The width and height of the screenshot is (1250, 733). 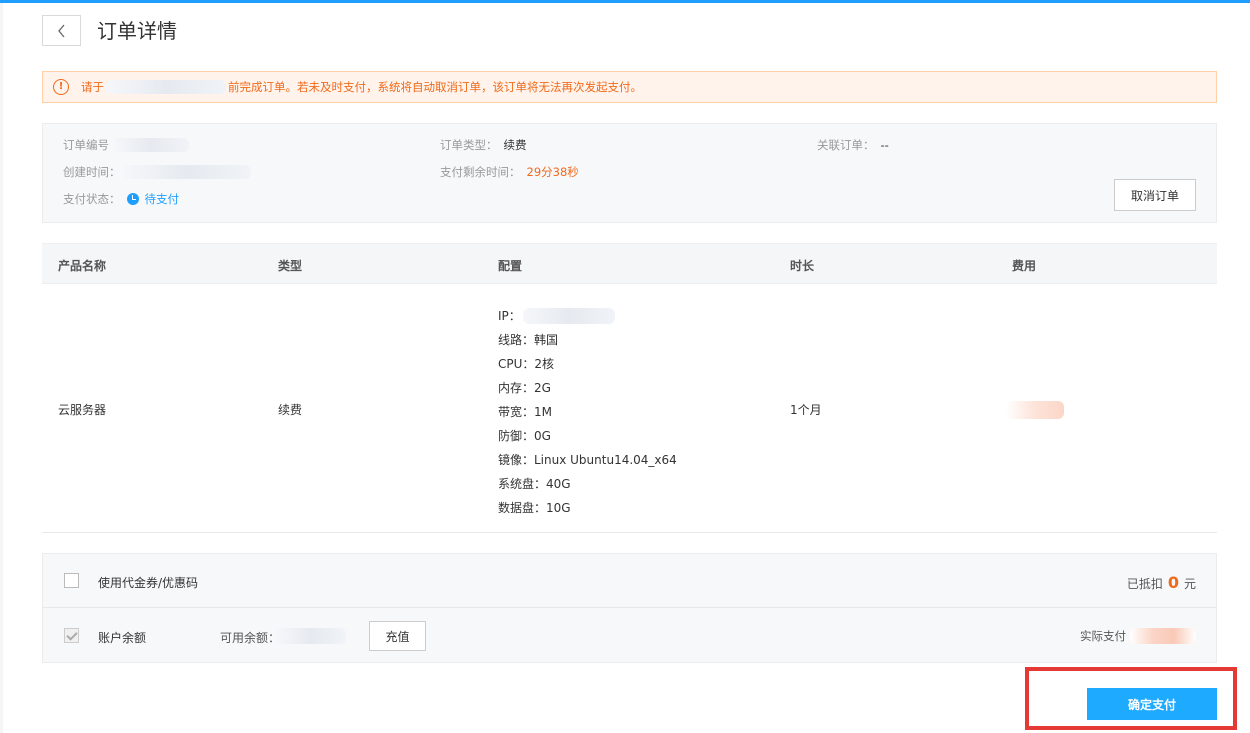 I want to click on redacted-order-number, so click(x=151, y=145).